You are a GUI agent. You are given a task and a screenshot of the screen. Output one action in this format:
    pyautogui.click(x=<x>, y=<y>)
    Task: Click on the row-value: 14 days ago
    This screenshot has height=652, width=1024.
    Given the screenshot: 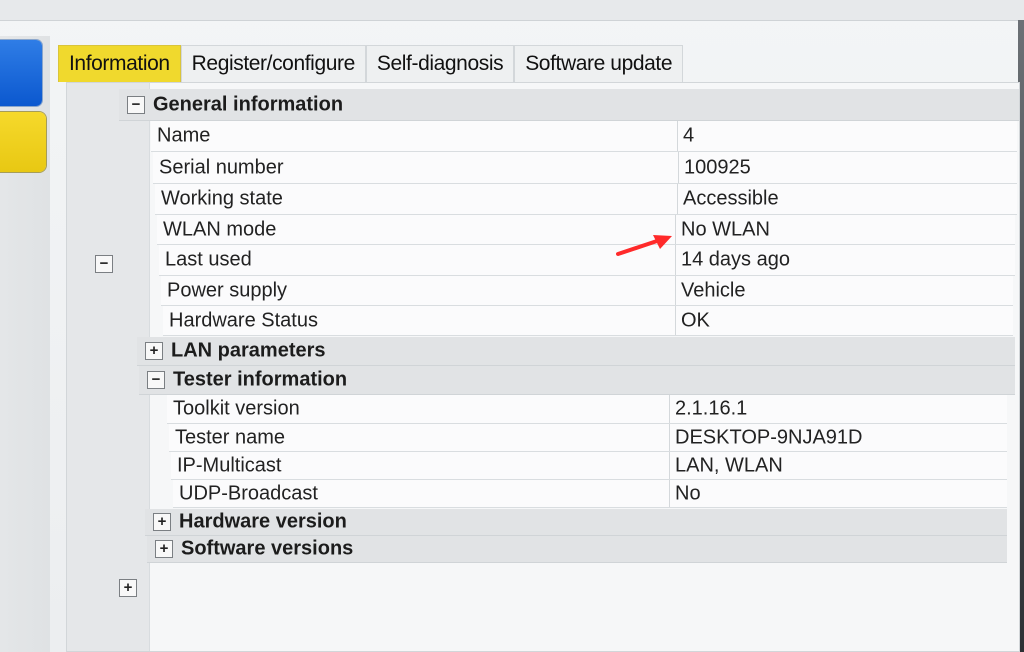 What is the action you would take?
    pyautogui.click(x=735, y=259)
    